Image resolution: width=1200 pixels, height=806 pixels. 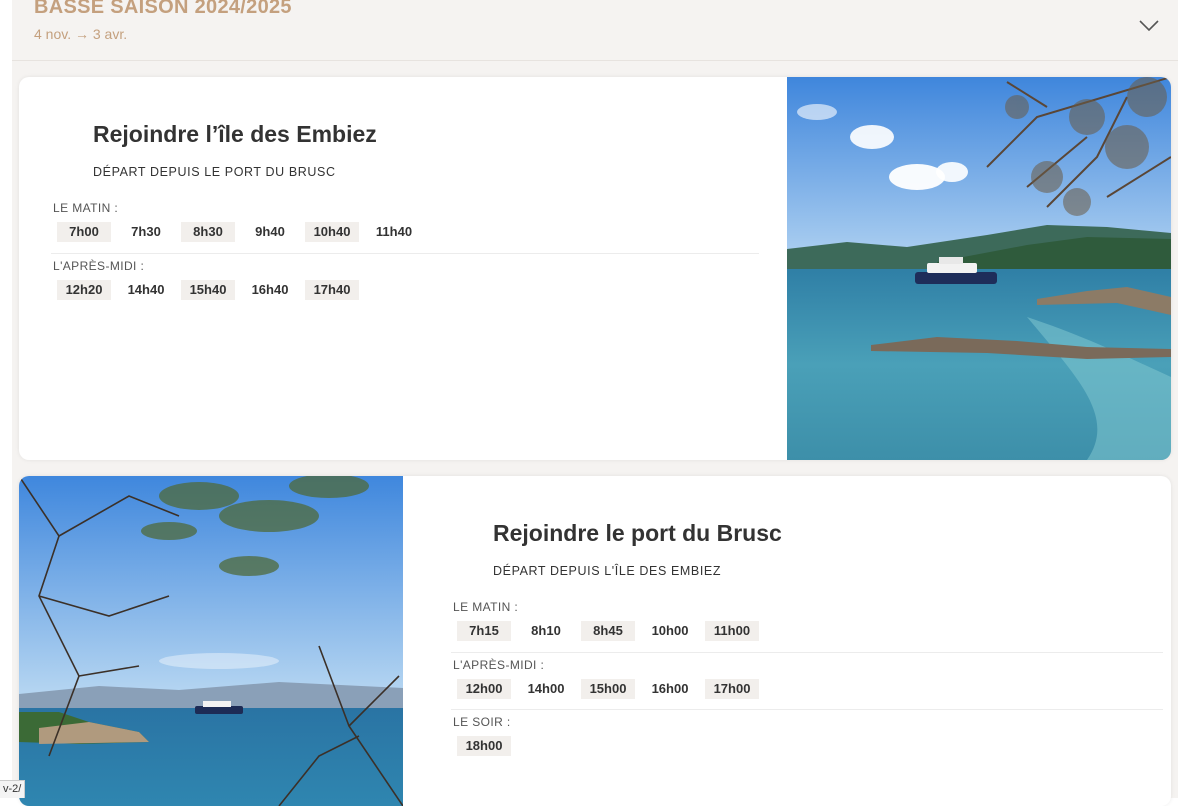 What do you see at coordinates (1149, 25) in the screenshot?
I see `chevron-down-icon` at bounding box center [1149, 25].